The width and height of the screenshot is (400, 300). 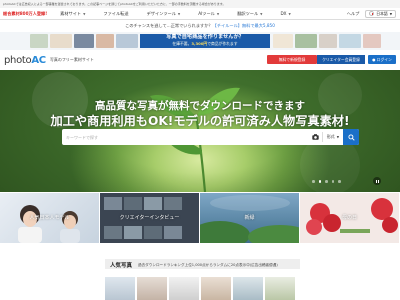 What do you see at coordinates (186, 137) in the screenshot?
I see `search-input` at bounding box center [186, 137].